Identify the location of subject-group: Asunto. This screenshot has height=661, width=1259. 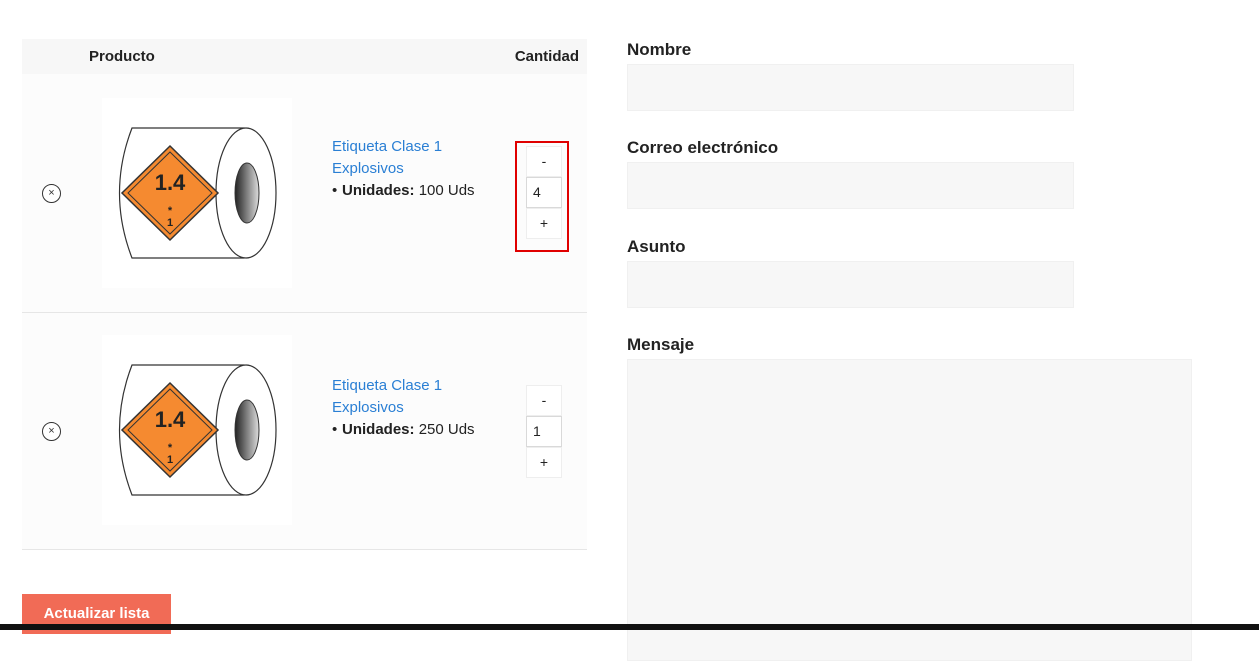
(850, 272).